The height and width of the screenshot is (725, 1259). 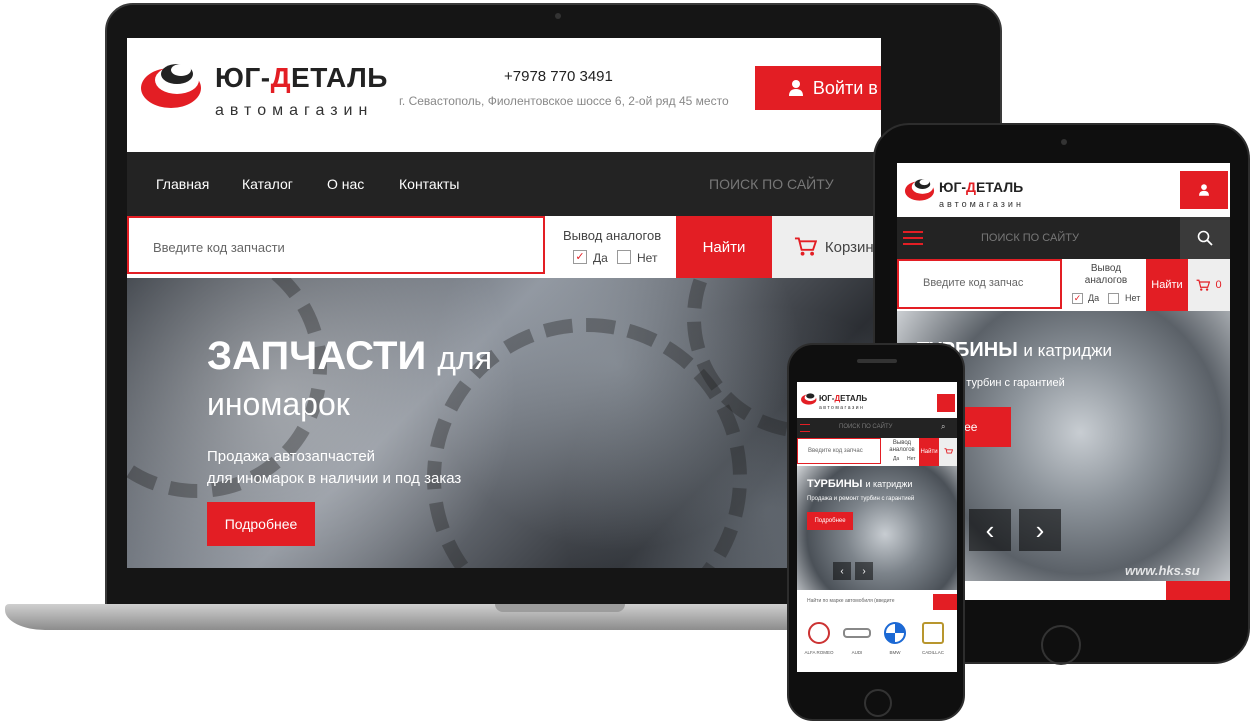 What do you see at coordinates (932, 652) in the screenshot?
I see `brand-name: CADILLAC` at bounding box center [932, 652].